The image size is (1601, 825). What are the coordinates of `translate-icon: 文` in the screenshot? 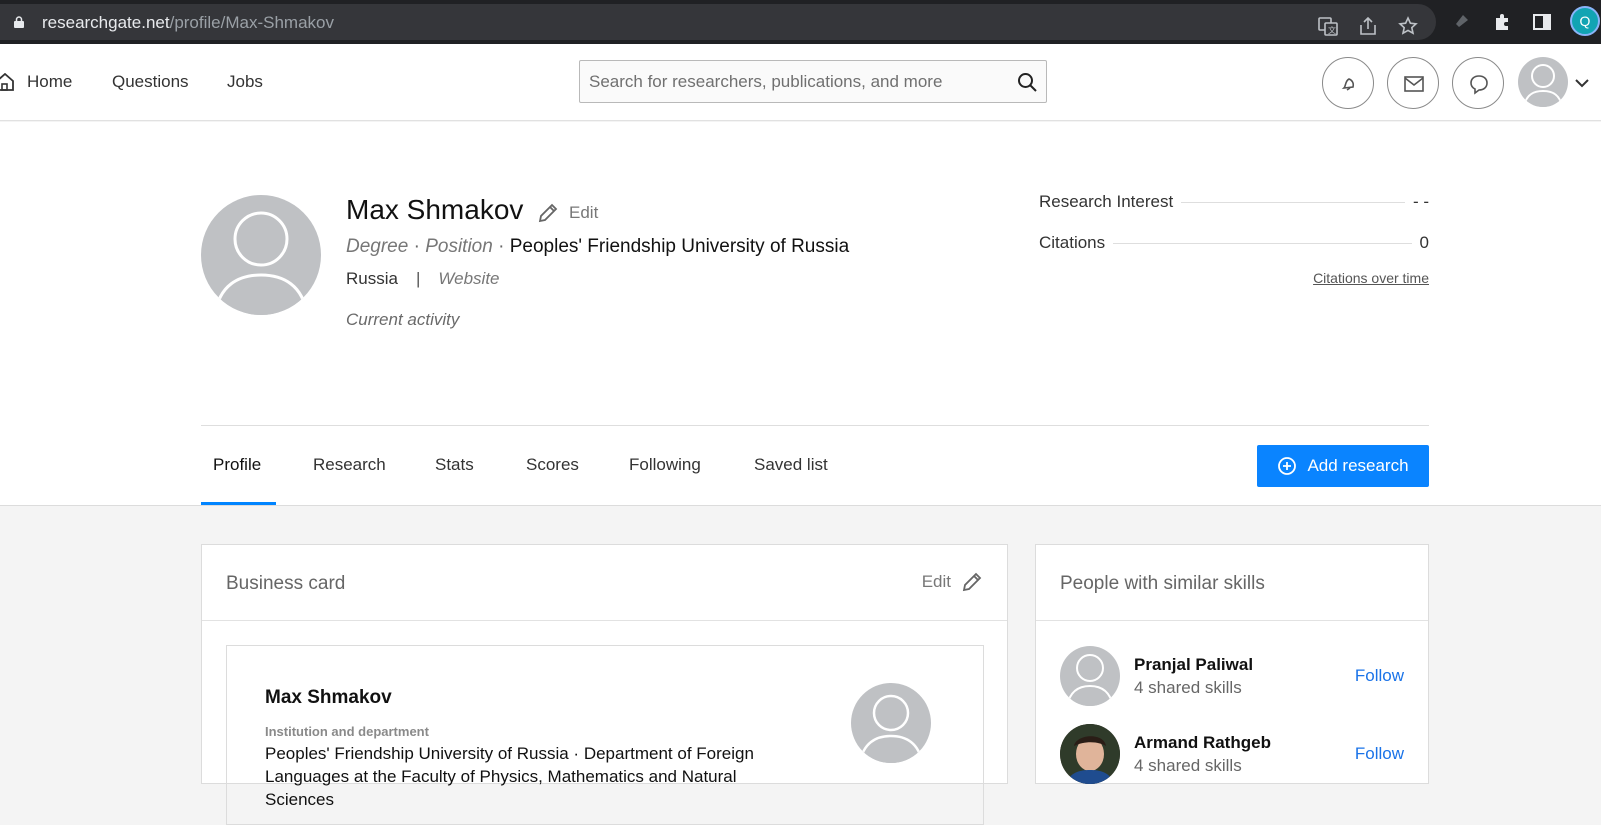 It's located at (1328, 26).